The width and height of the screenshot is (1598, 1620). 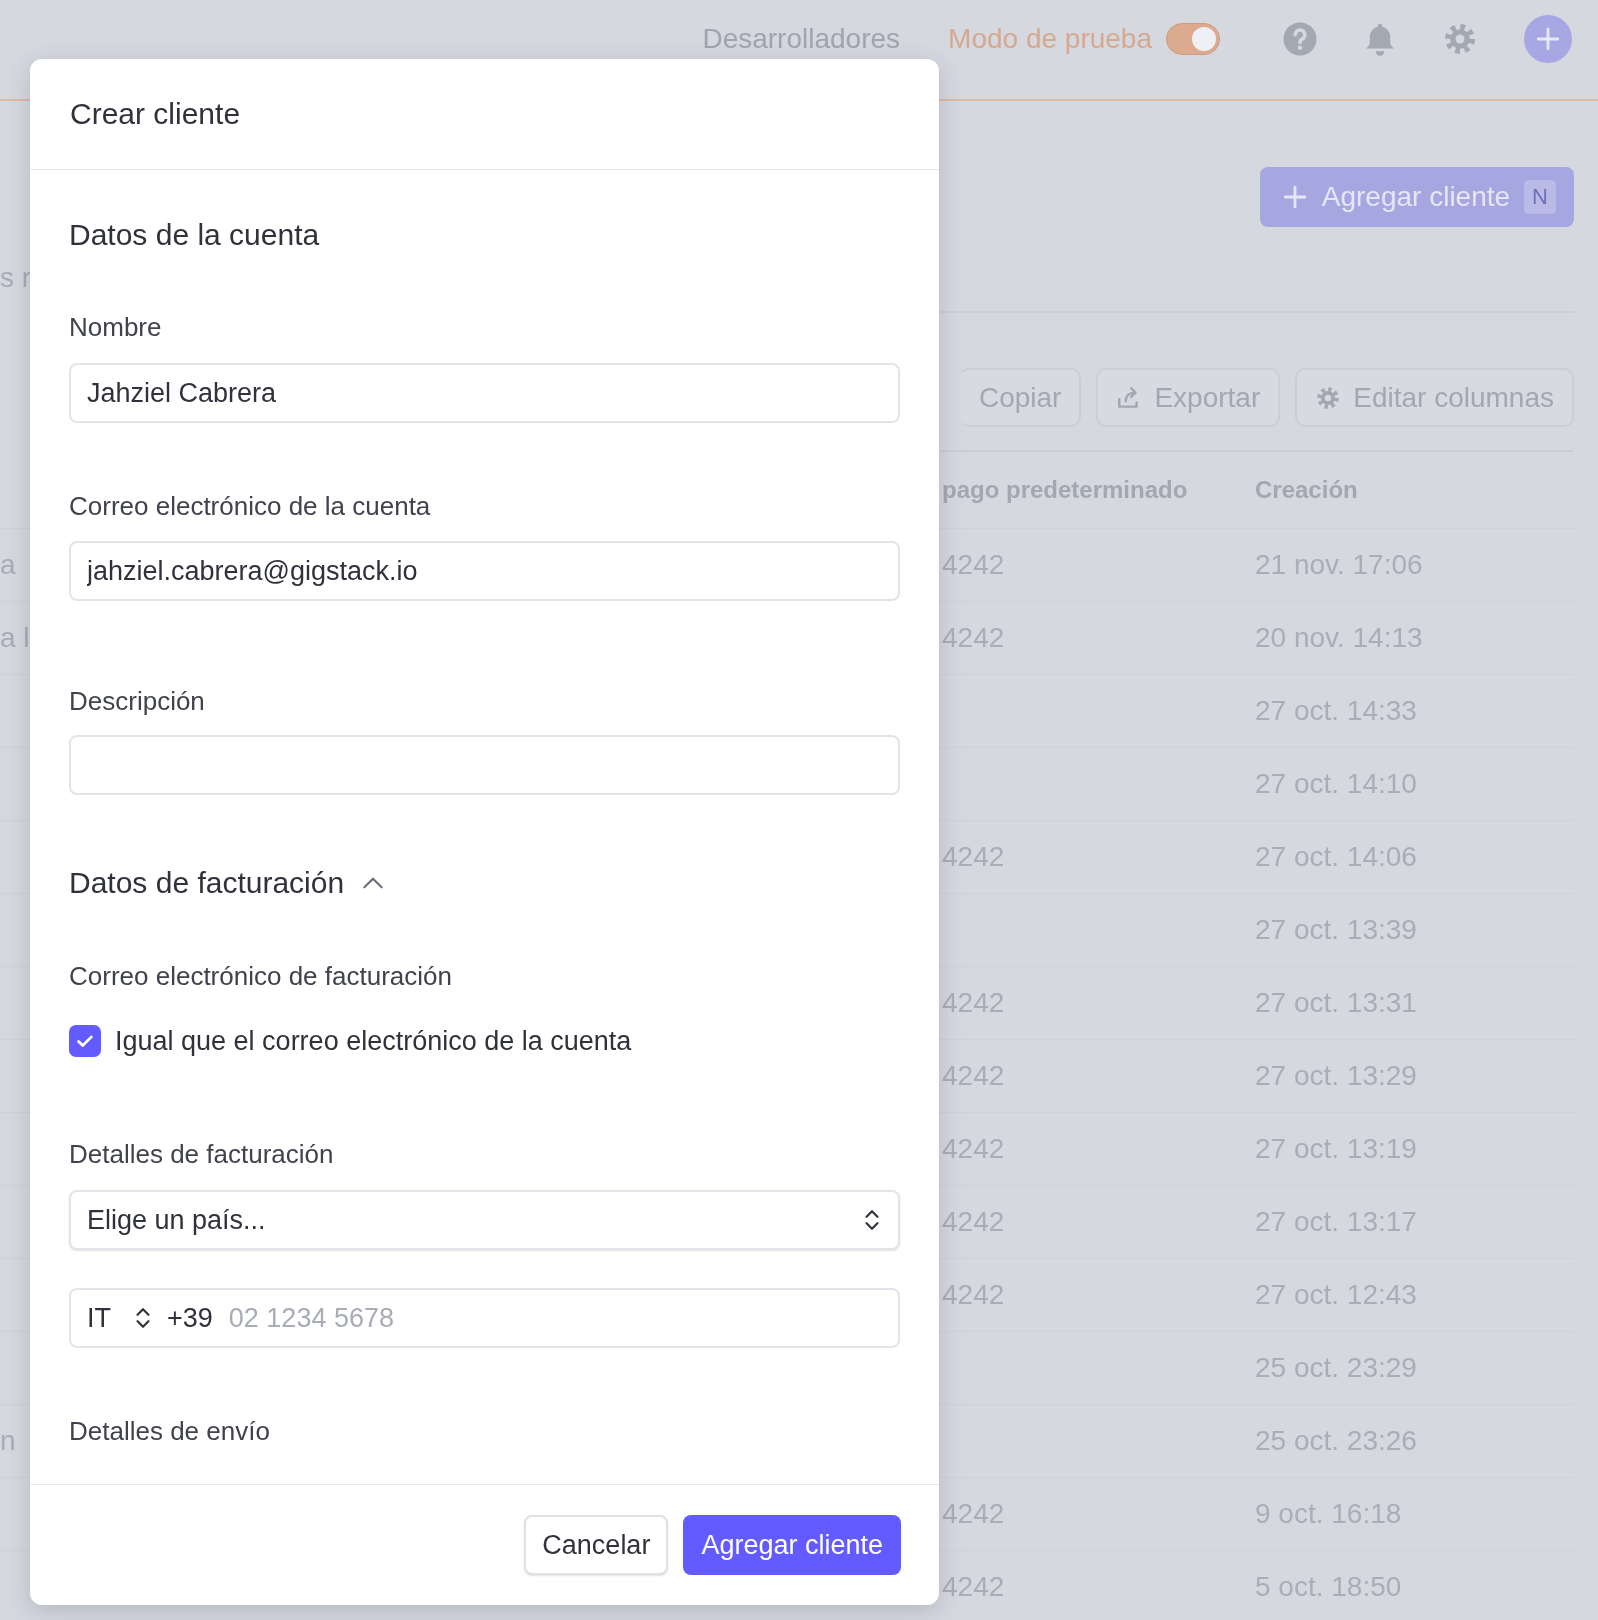 What do you see at coordinates (170, 1431) in the screenshot?
I see `field-label: Detalles de envío` at bounding box center [170, 1431].